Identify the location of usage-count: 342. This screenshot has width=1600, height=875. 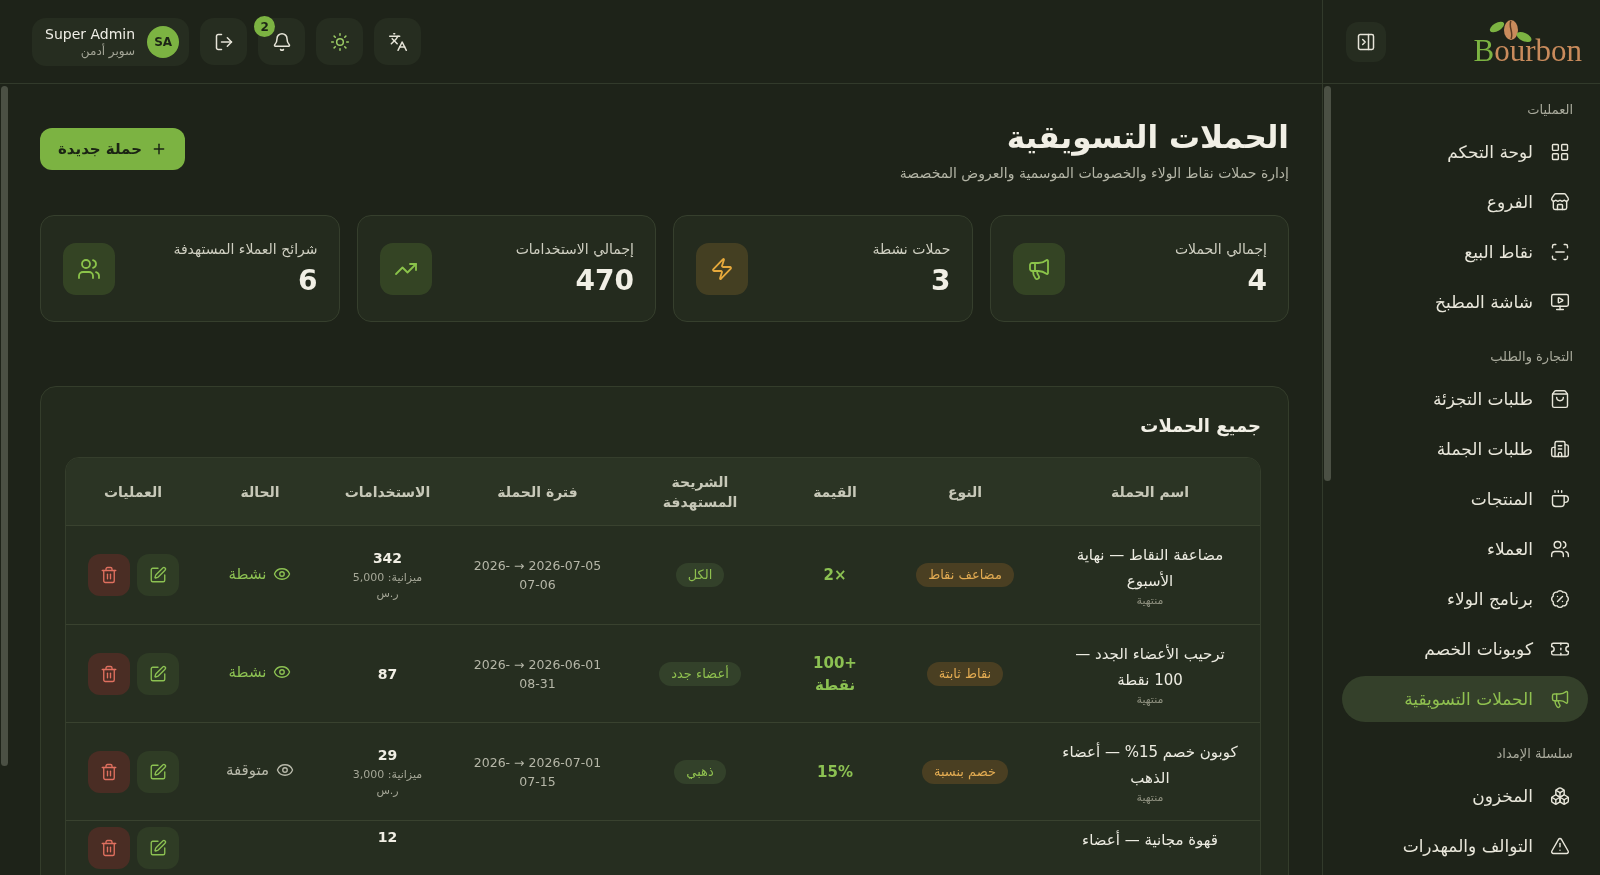
(387, 558).